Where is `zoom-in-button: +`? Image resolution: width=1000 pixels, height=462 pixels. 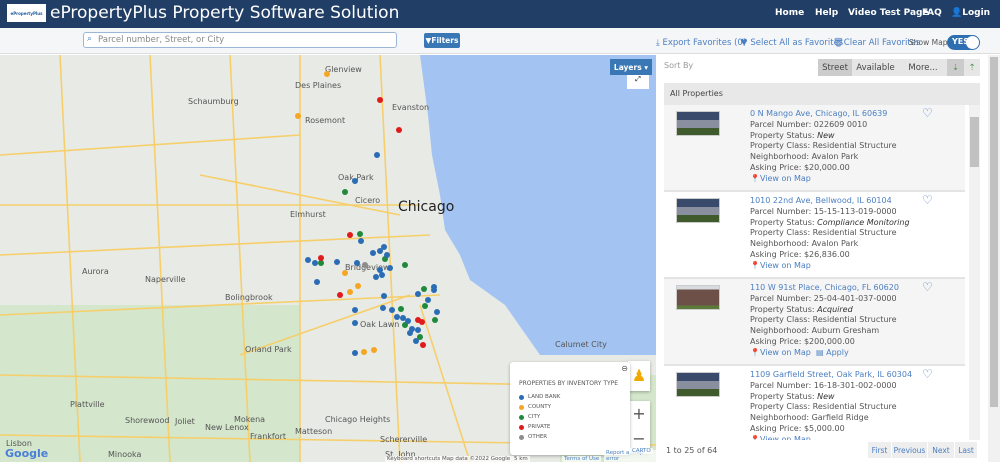
zoom-in-button: + is located at coordinates (639, 413).